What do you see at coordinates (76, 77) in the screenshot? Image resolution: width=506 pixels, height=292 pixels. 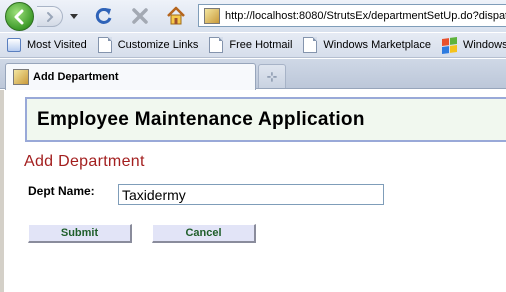 I see `tab-title: Add Department` at bounding box center [76, 77].